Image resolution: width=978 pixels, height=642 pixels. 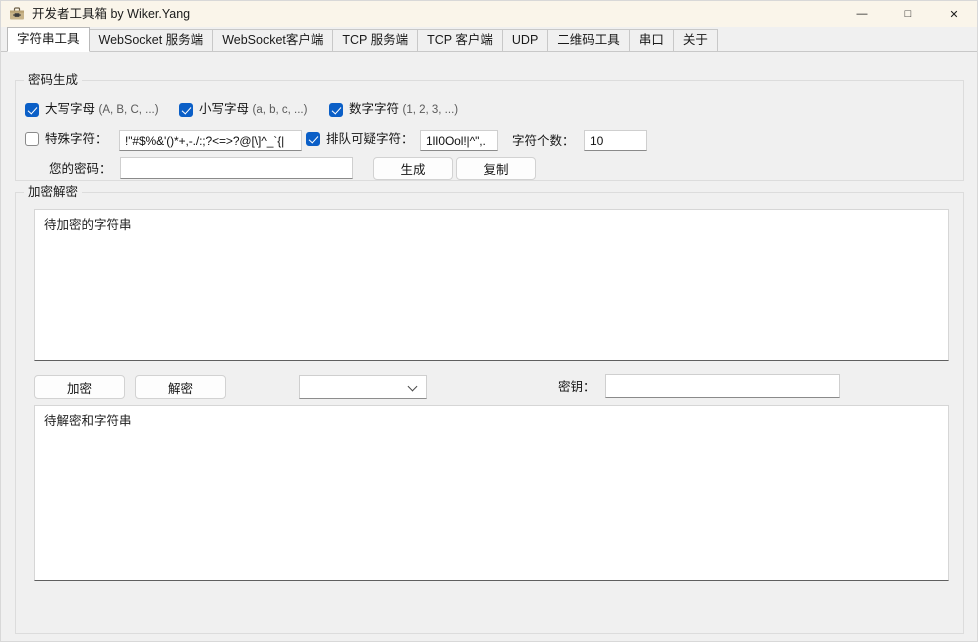 What do you see at coordinates (413, 168) in the screenshot?
I see `generate-password-button: 生成` at bounding box center [413, 168].